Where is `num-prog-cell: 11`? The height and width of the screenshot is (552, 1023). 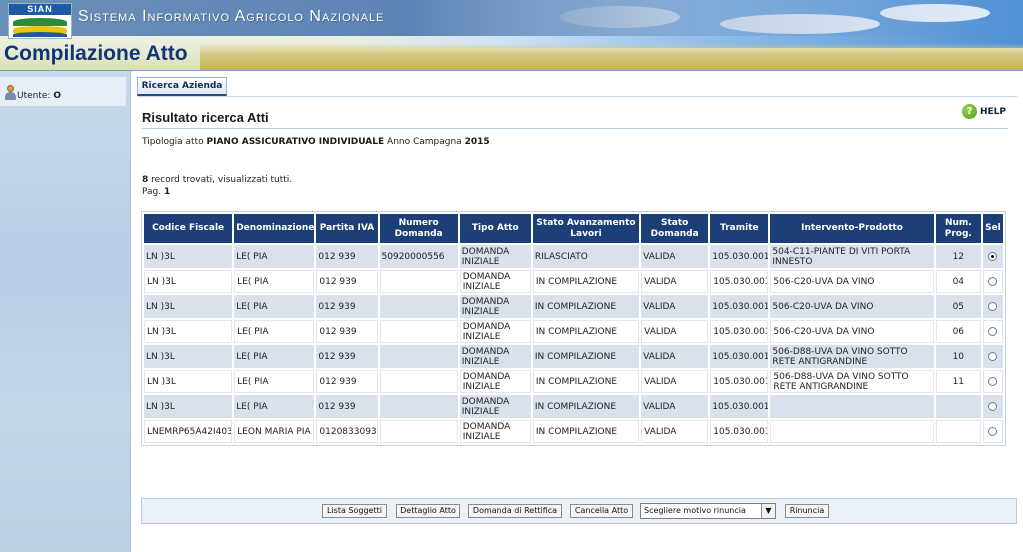
num-prog-cell: 11 is located at coordinates (958, 381).